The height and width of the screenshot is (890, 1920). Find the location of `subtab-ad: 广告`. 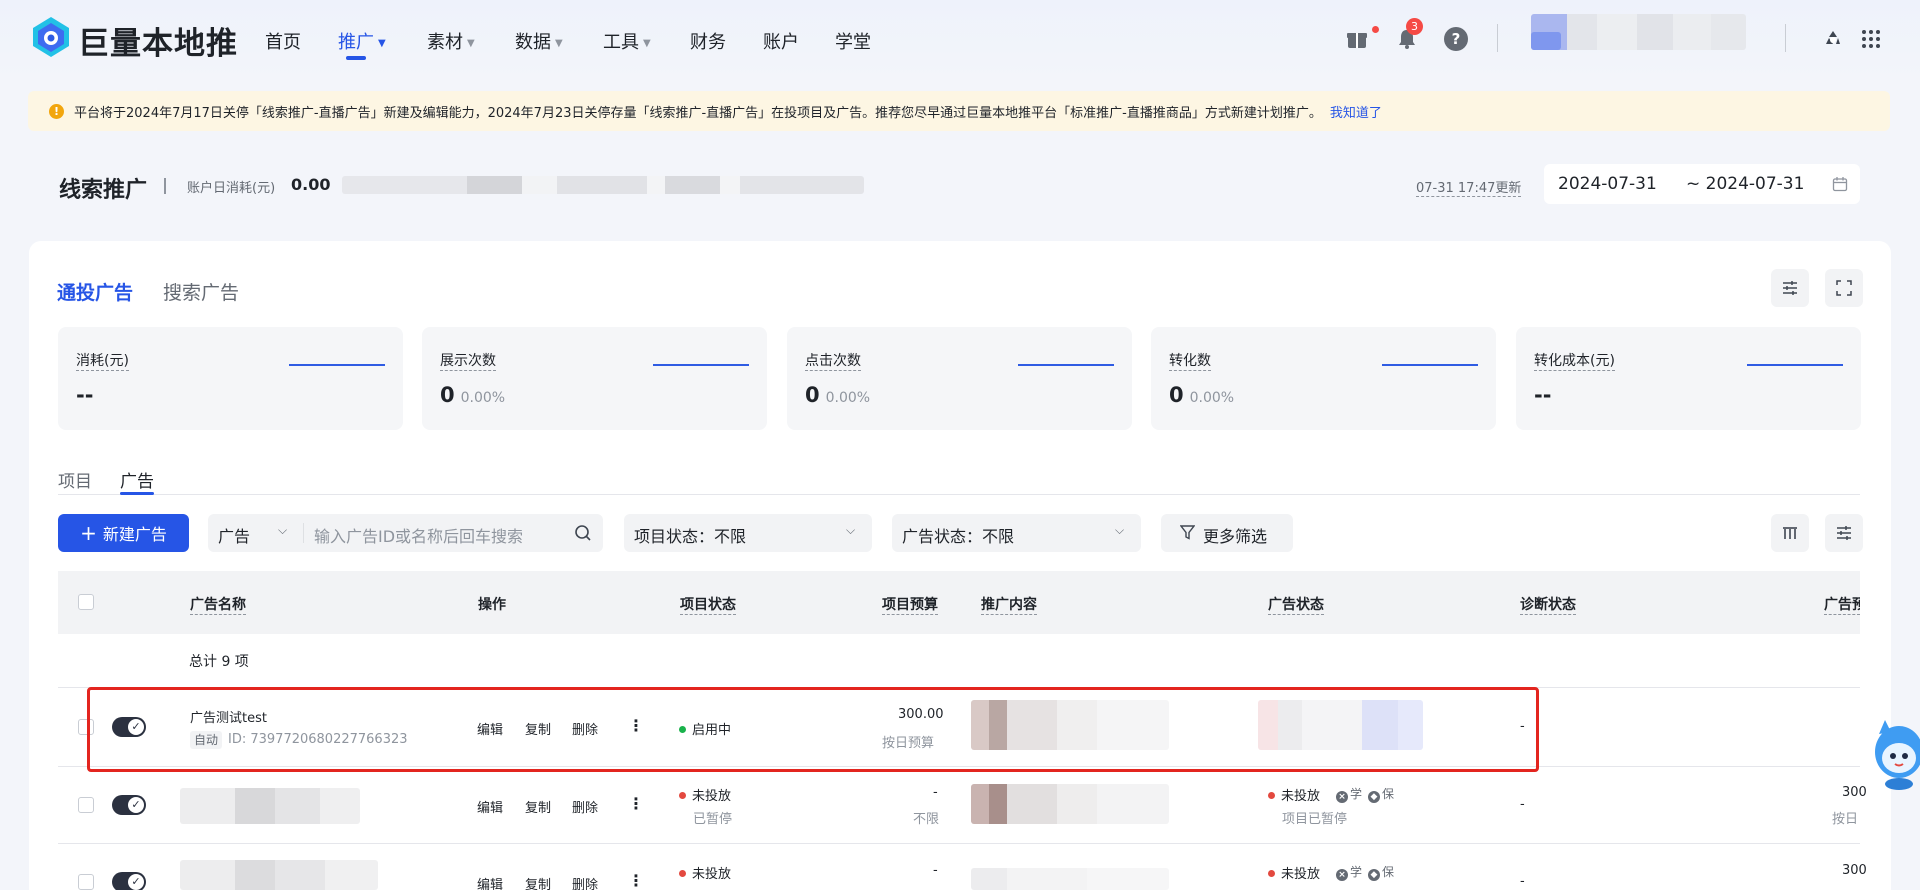

subtab-ad: 广告 is located at coordinates (137, 479).